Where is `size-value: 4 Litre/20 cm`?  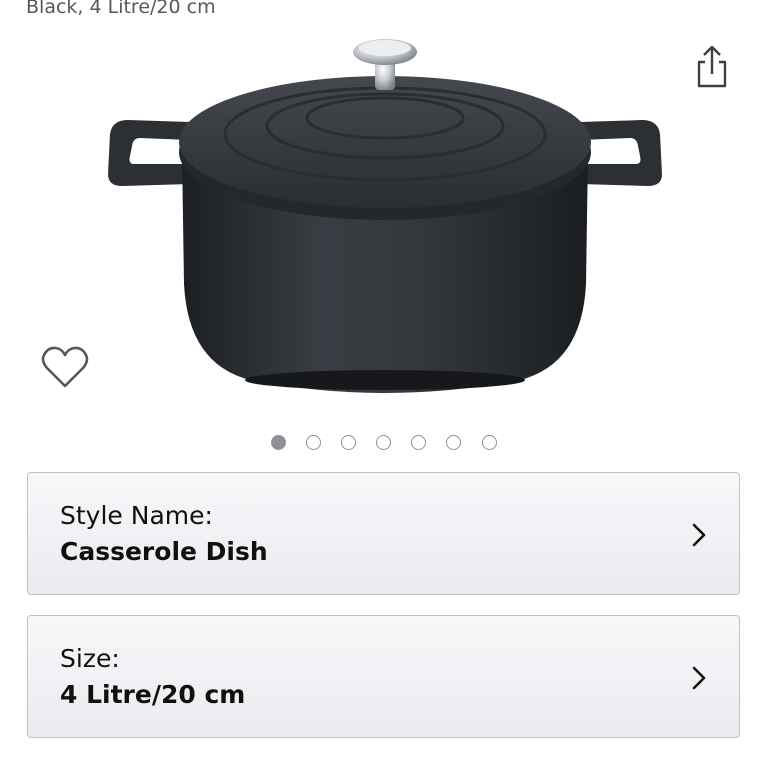 size-value: 4 Litre/20 cm is located at coordinates (153, 694).